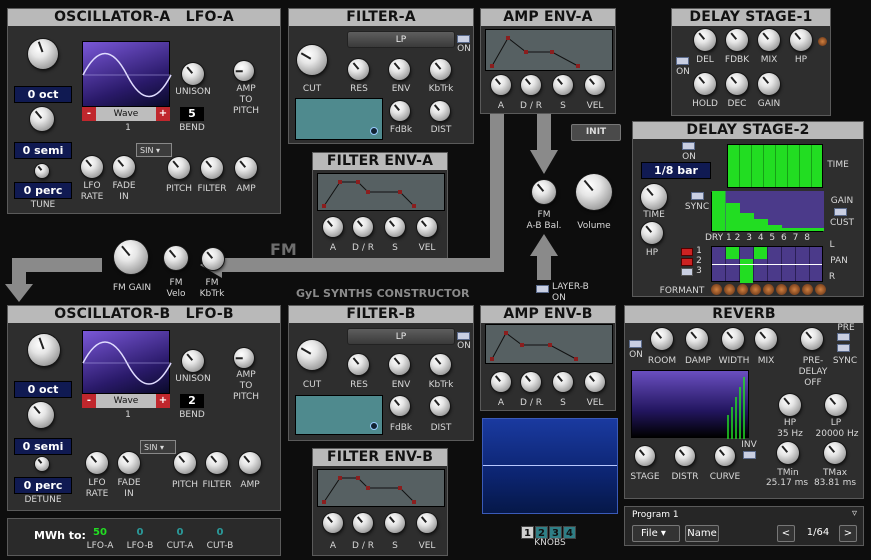  I want to click on octave-b-knob, so click(44, 350).